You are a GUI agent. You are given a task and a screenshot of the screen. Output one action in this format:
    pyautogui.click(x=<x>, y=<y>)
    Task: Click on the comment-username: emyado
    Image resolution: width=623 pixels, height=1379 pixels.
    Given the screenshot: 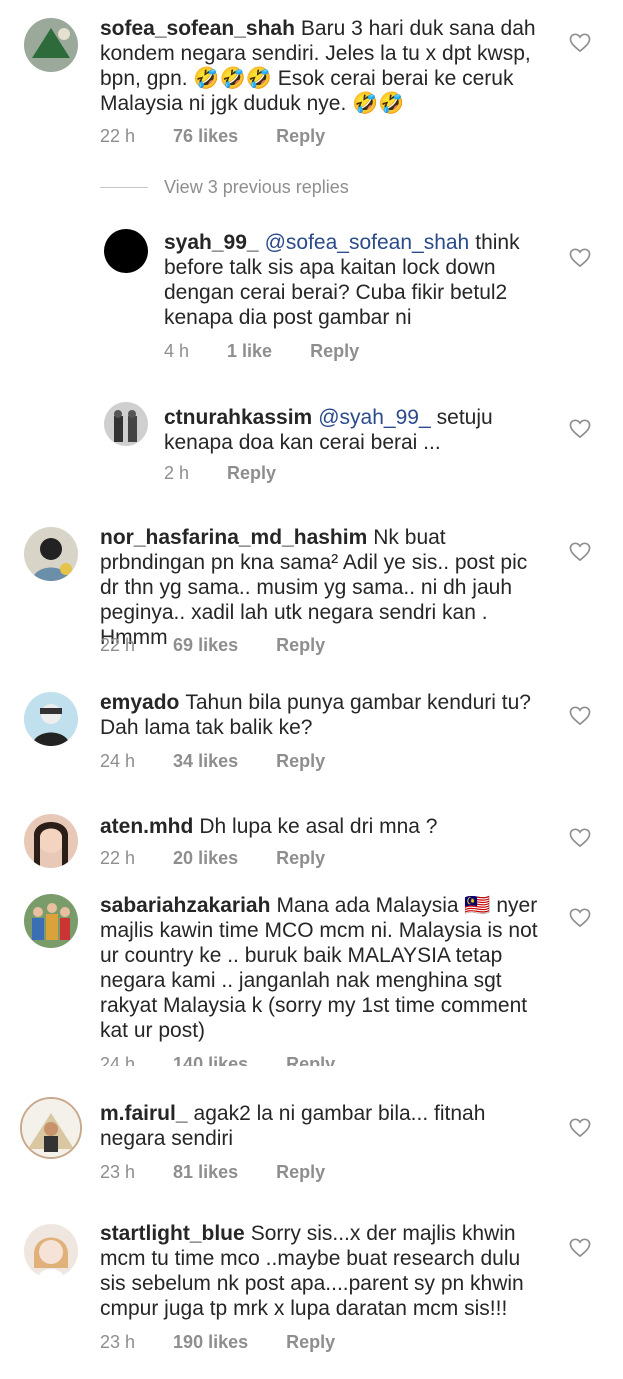 What is the action you would take?
    pyautogui.click(x=139, y=702)
    